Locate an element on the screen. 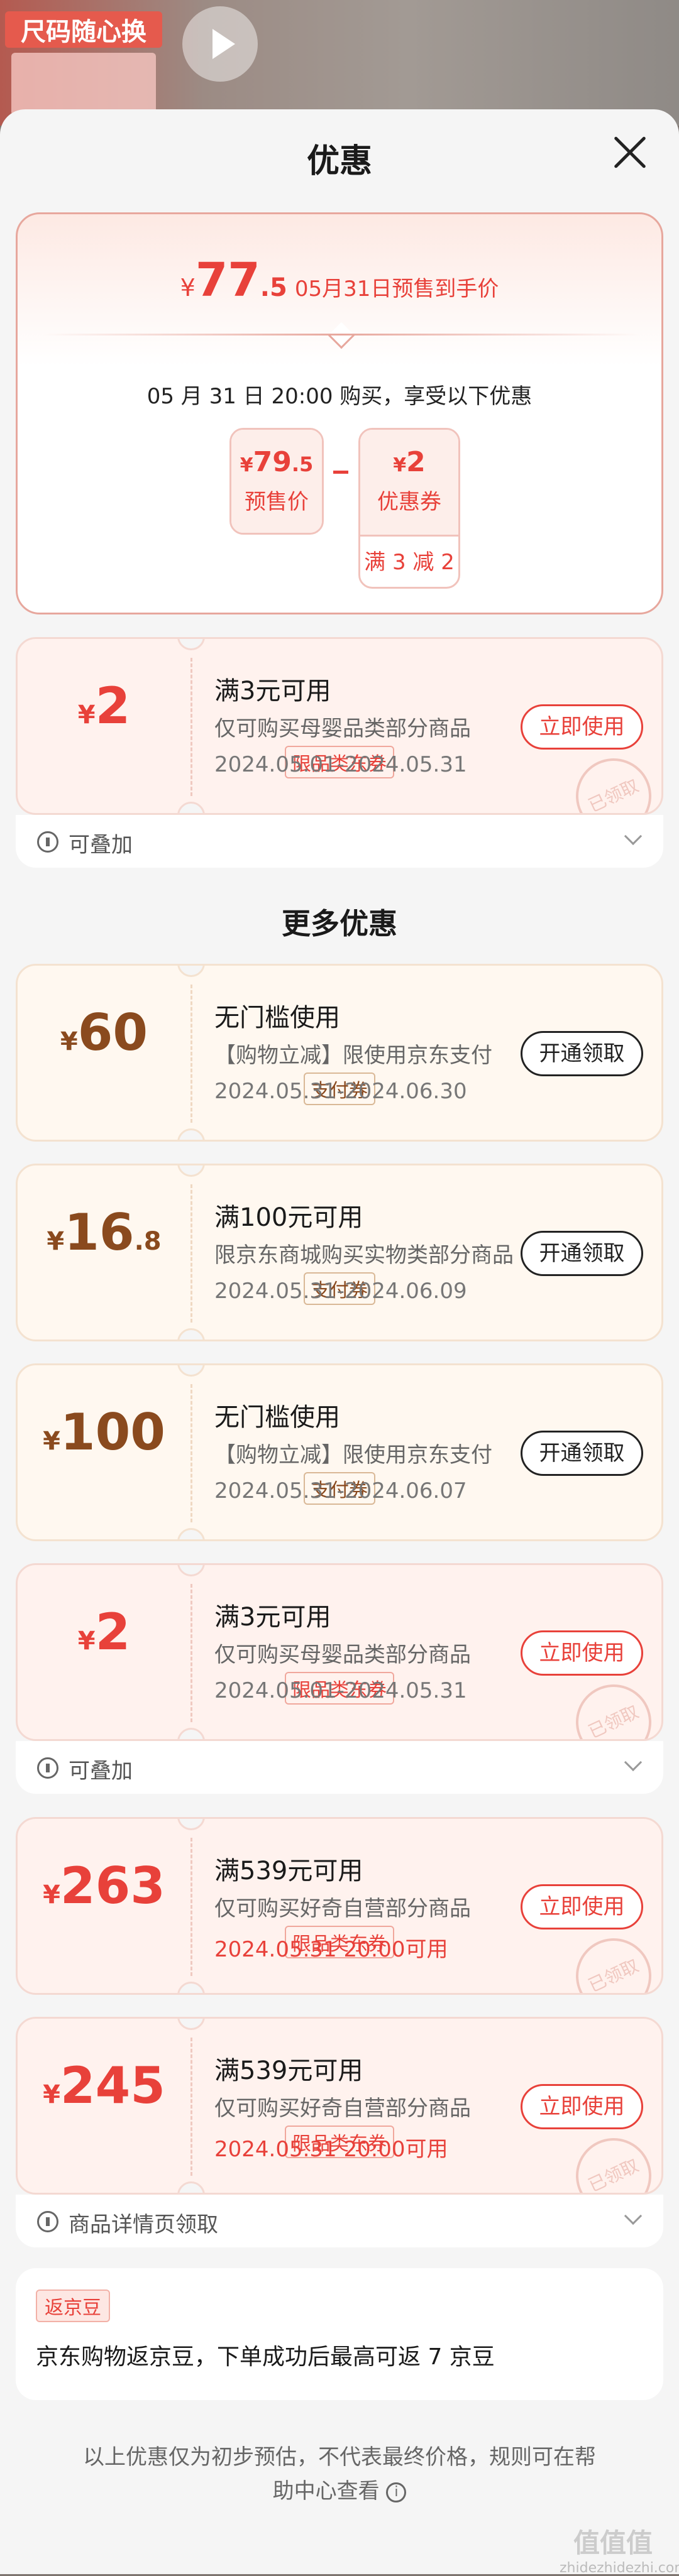 This screenshot has height=2576, width=679. detail-page-claim-row: 商品详情页领取 is located at coordinates (339, 2221).